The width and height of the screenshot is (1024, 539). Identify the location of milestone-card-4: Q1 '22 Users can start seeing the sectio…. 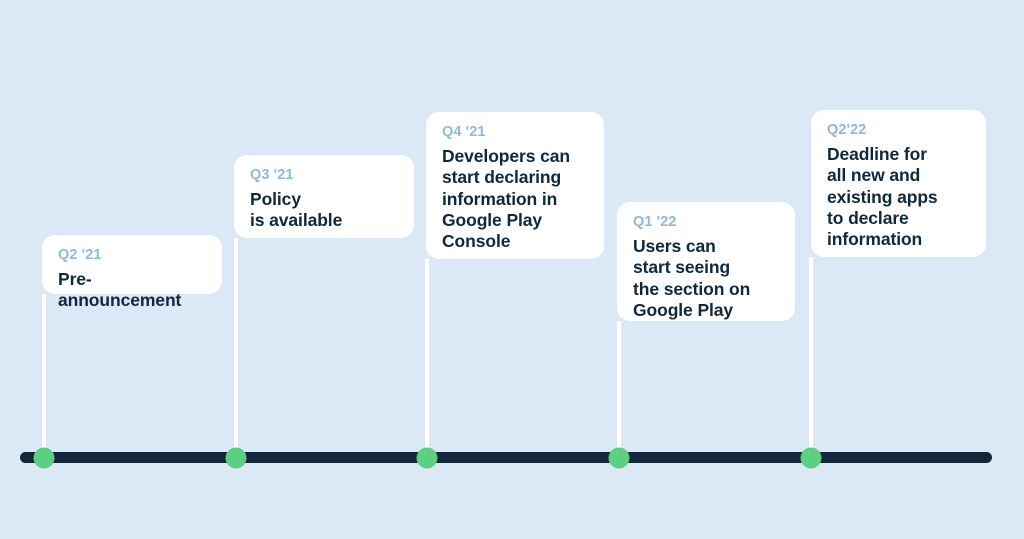
(706, 261).